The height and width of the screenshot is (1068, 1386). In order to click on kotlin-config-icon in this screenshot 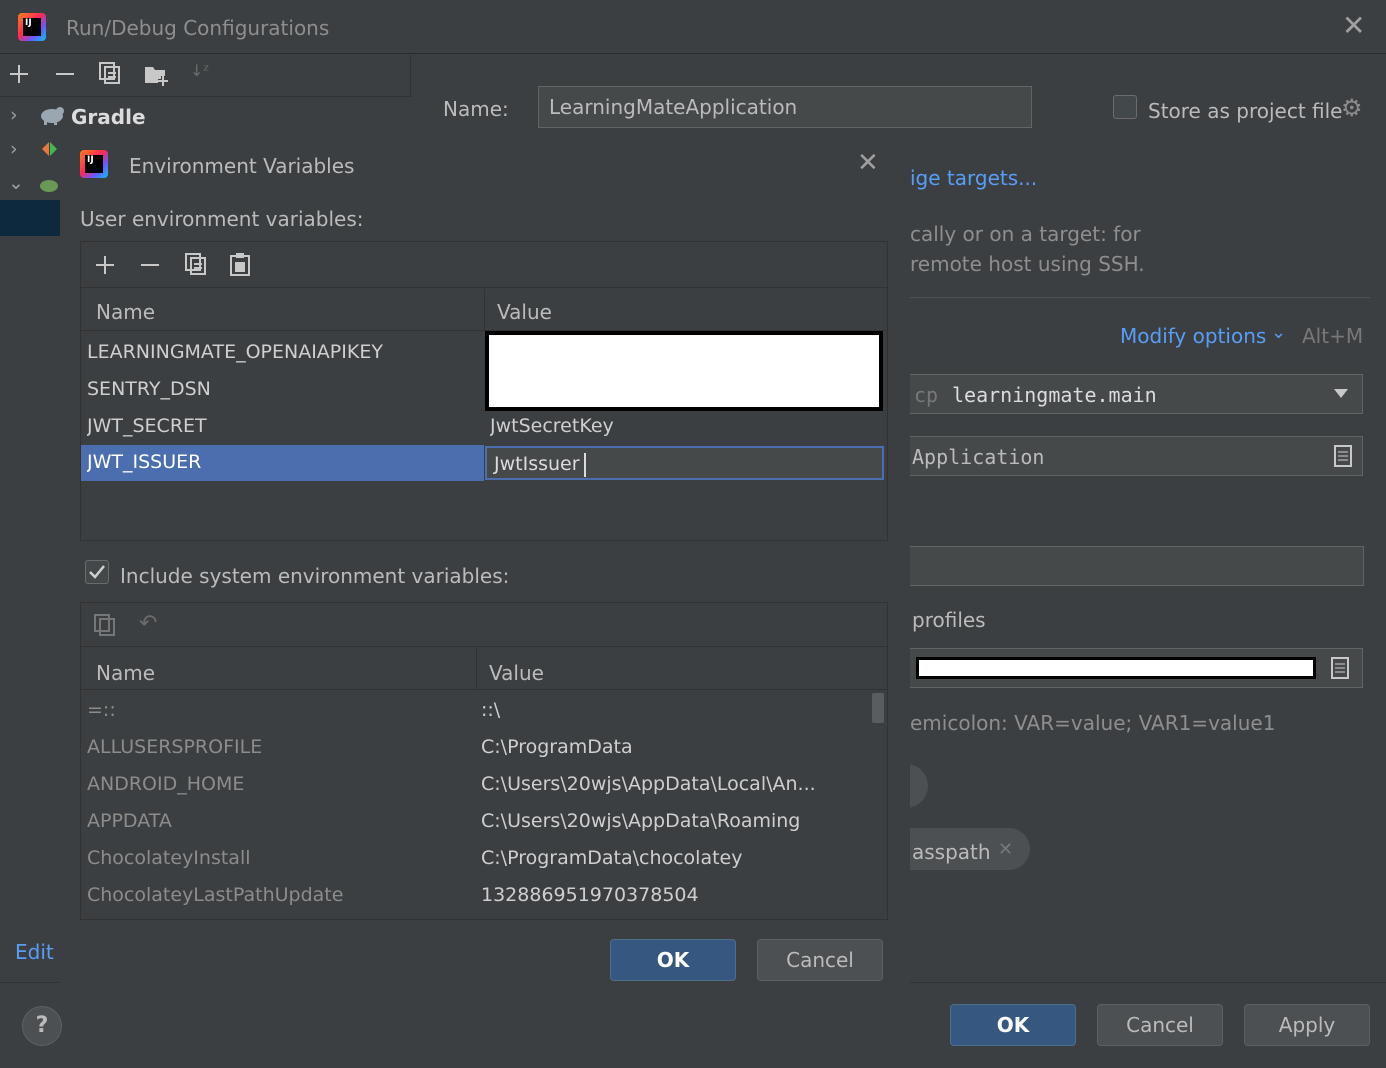, I will do `click(49, 149)`.